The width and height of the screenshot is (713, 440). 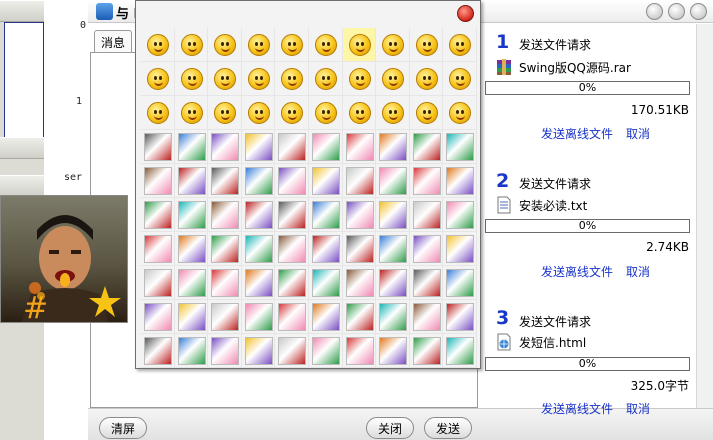 I want to click on window-close-button, so click(x=698, y=11).